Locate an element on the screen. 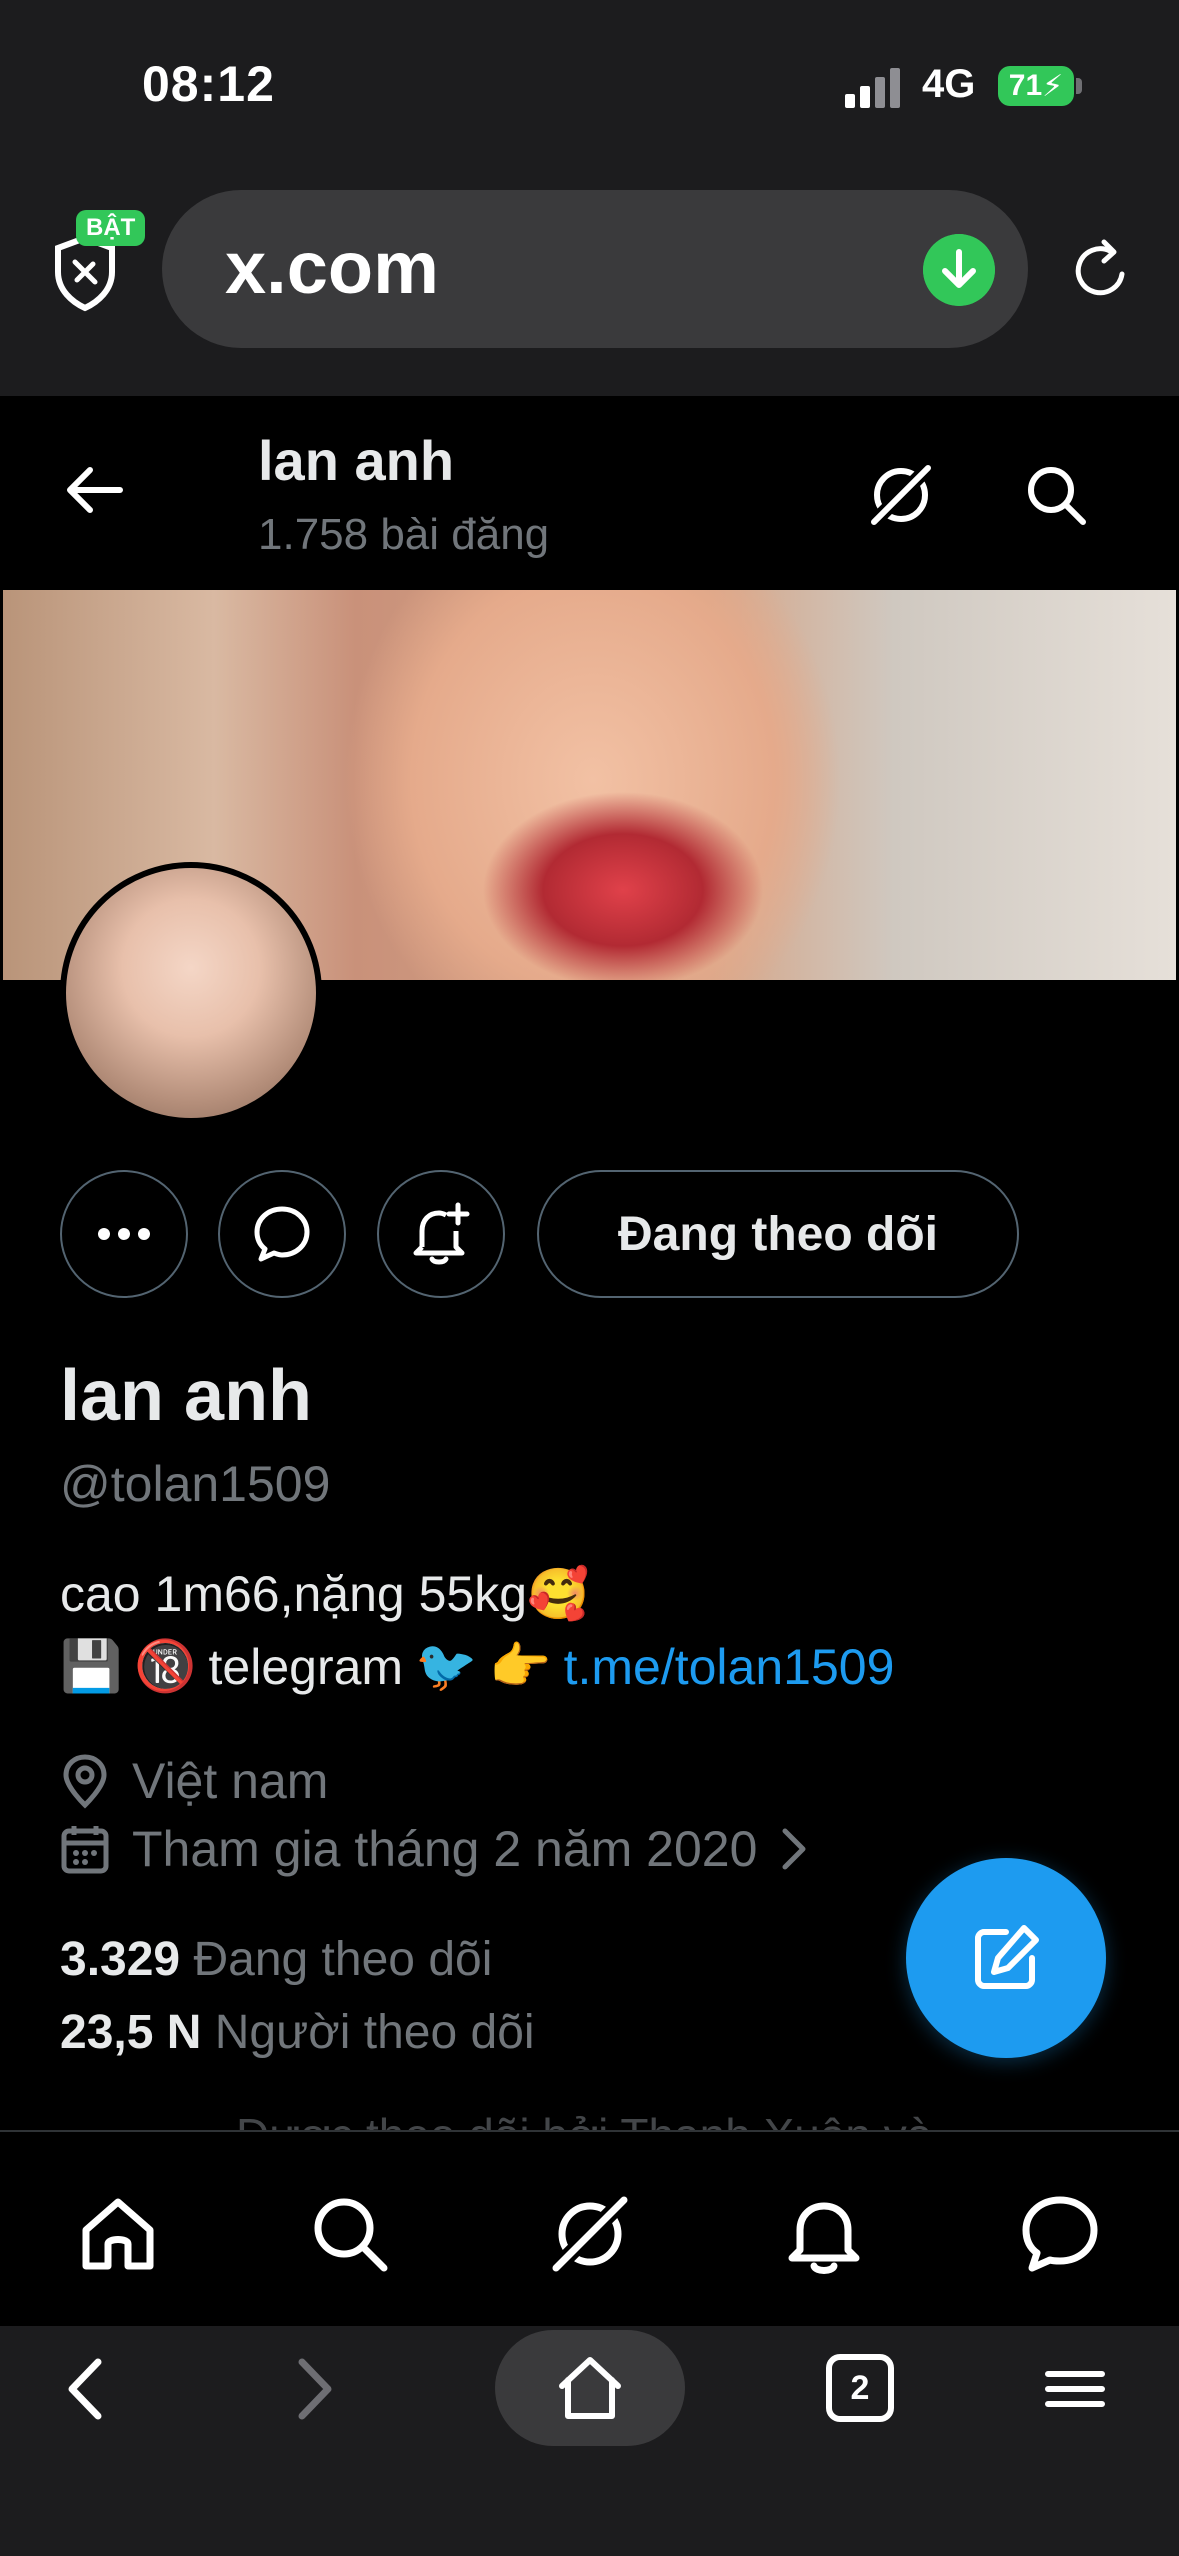 This screenshot has width=1179, height=2556. browser-forward-icon is located at coordinates (313, 2389).